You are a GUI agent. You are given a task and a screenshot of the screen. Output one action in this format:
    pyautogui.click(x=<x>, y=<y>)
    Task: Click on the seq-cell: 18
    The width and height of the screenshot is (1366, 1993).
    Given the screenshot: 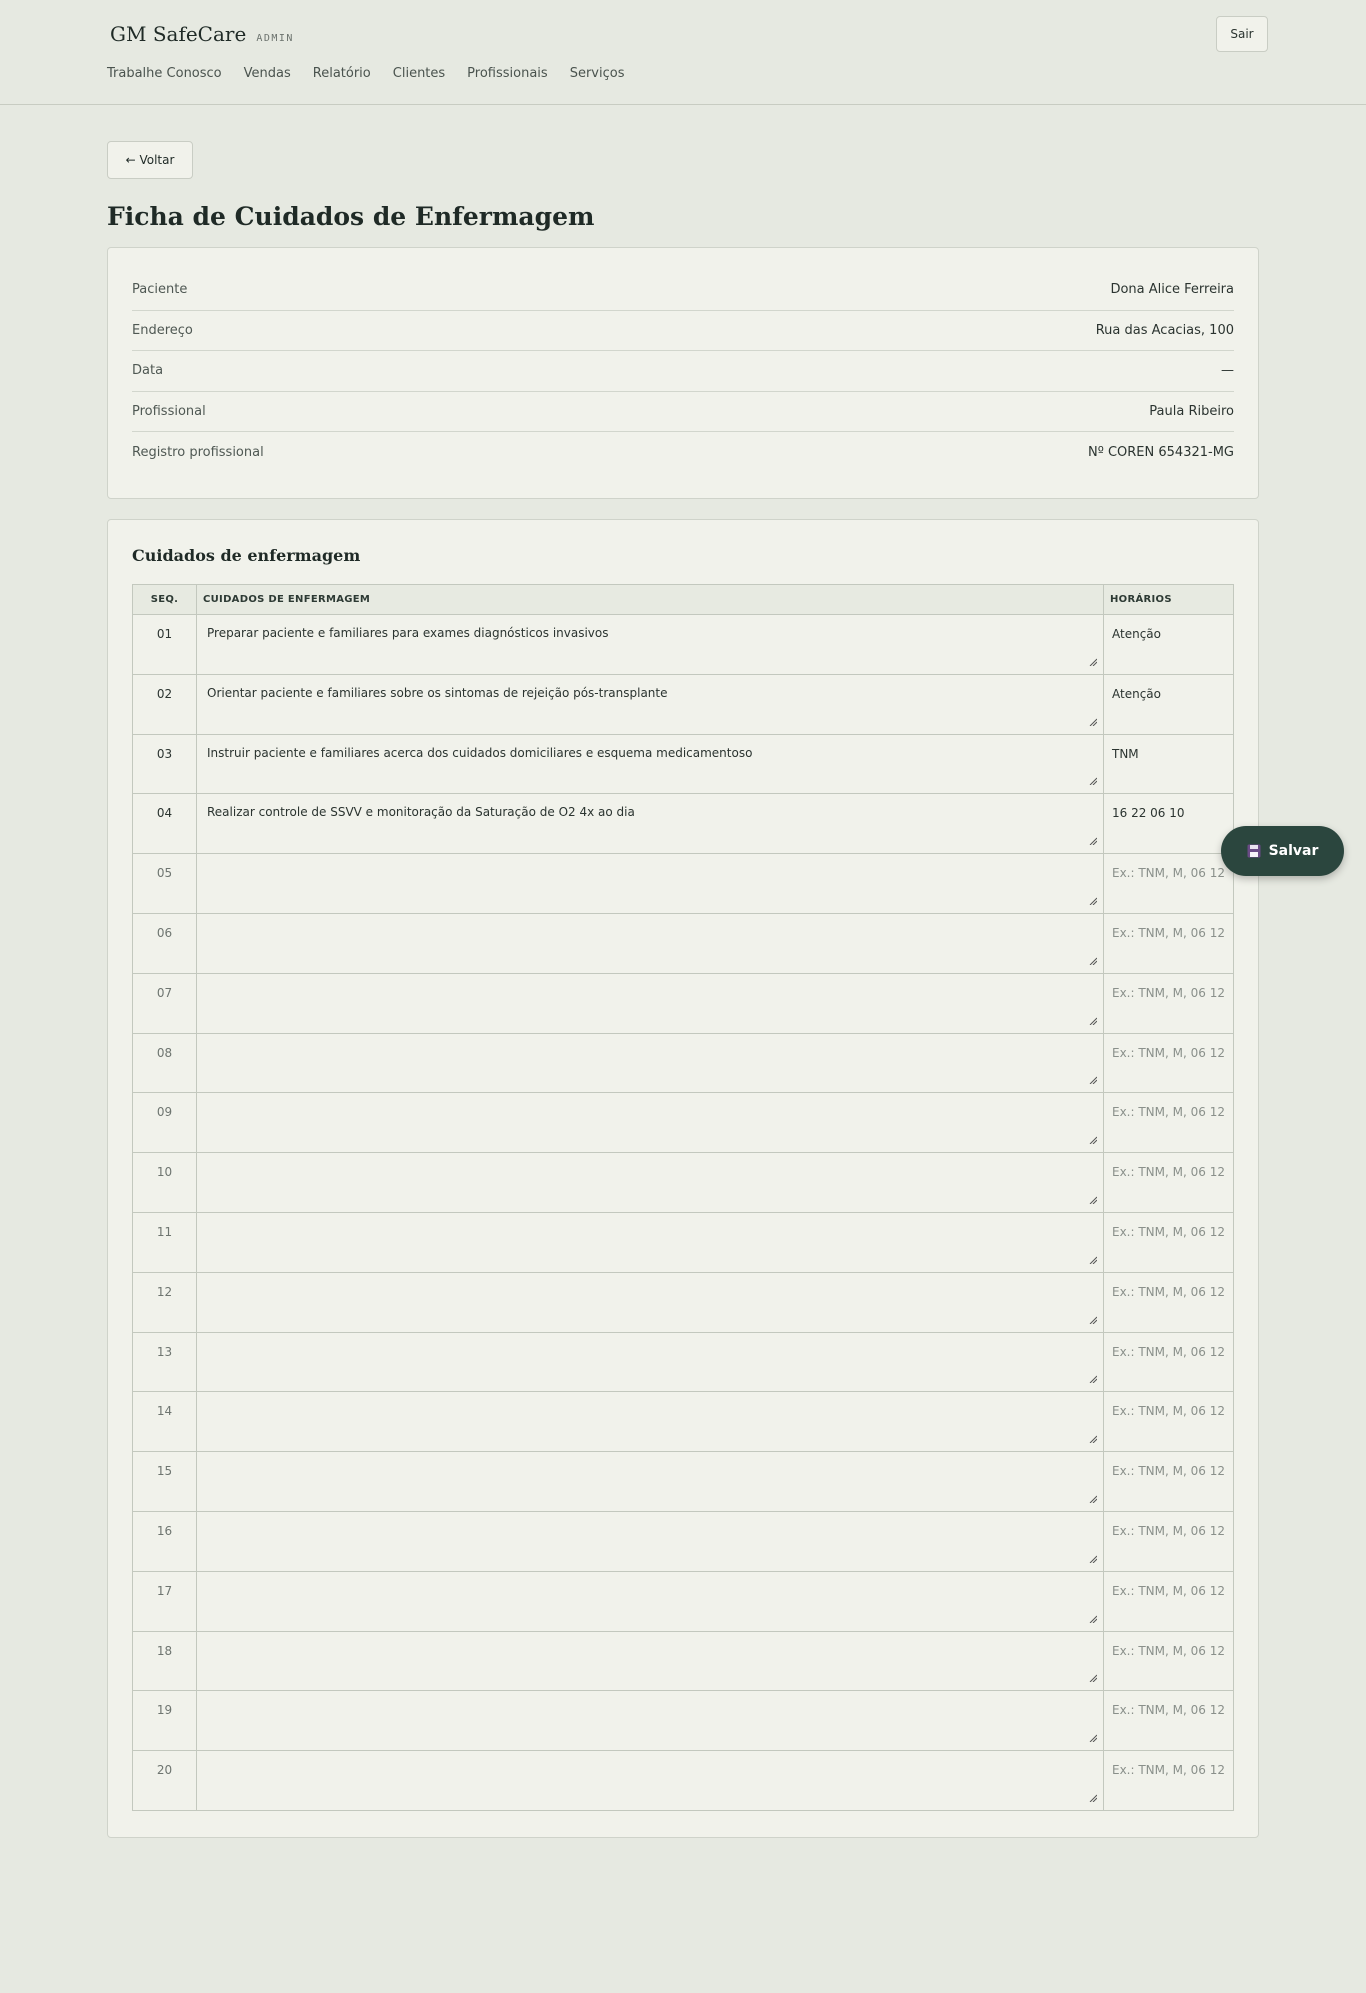 What is the action you would take?
    pyautogui.click(x=164, y=1661)
    